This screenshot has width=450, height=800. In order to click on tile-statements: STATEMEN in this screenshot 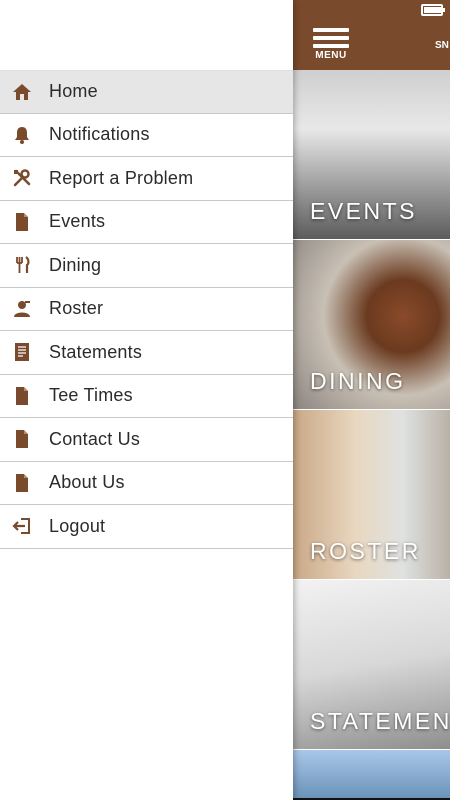, I will do `click(371, 665)`.